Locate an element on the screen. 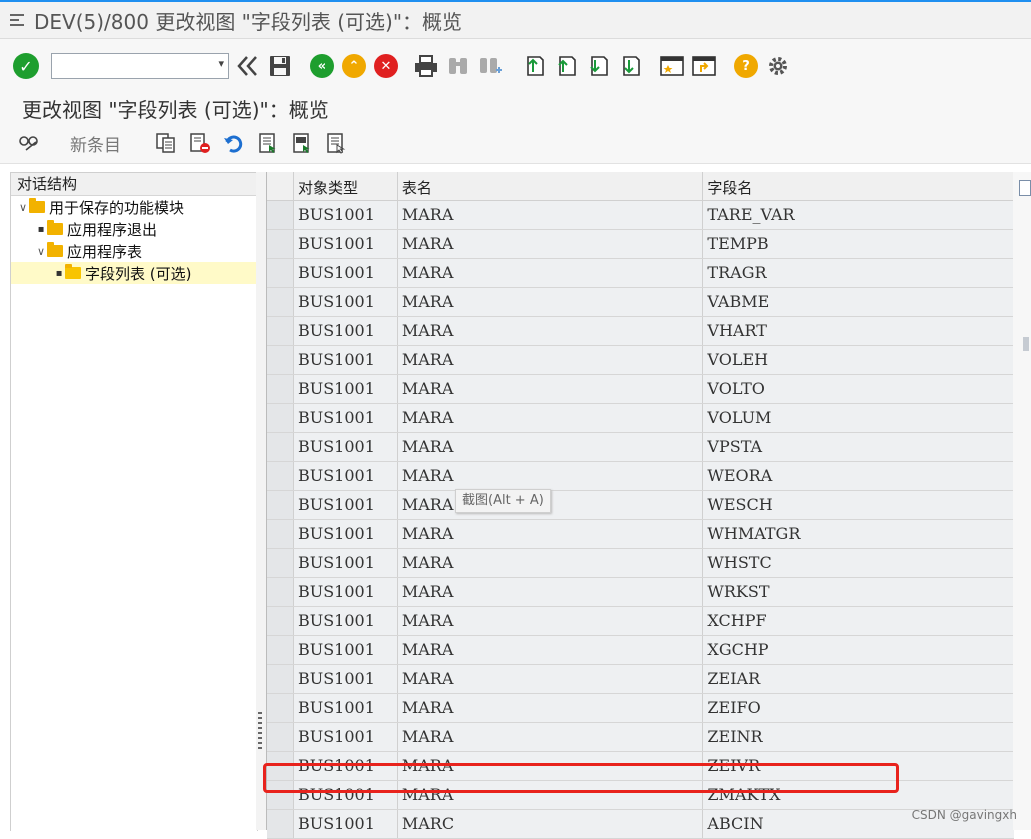 The width and height of the screenshot is (1031, 839). select-block-icon is located at coordinates (302, 143).